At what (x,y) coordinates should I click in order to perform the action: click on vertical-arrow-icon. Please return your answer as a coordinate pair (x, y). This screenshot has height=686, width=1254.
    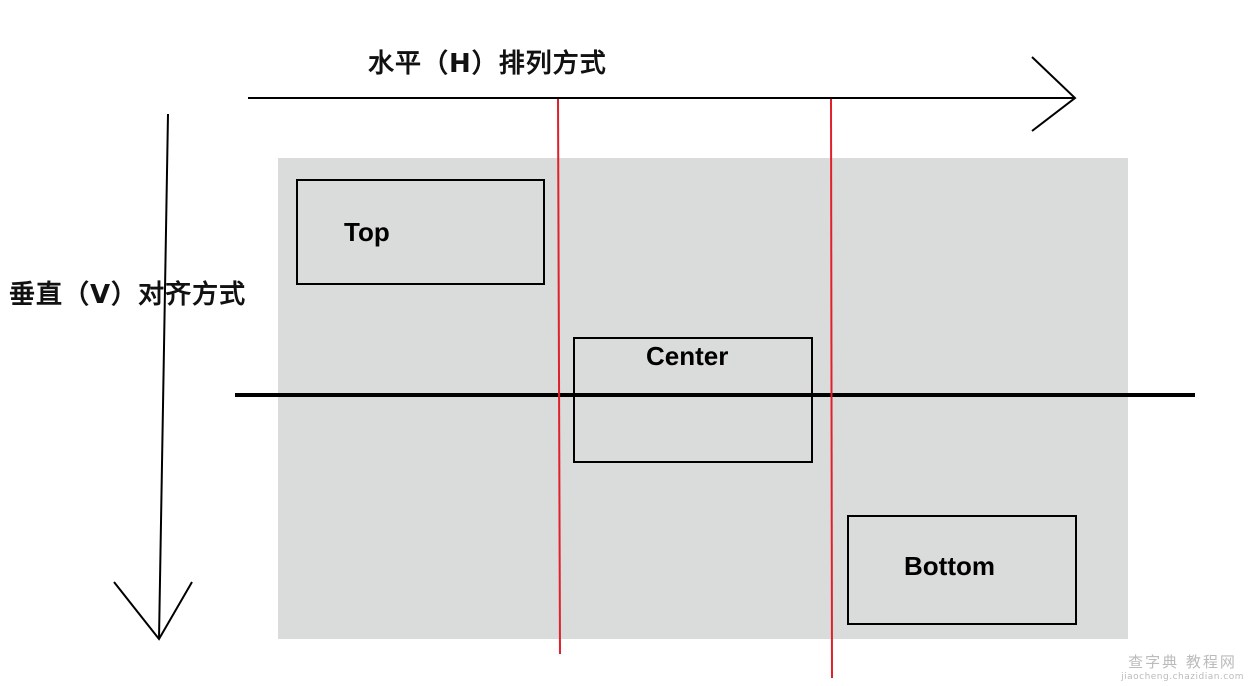
    Looking at the image, I should click on (153, 377).